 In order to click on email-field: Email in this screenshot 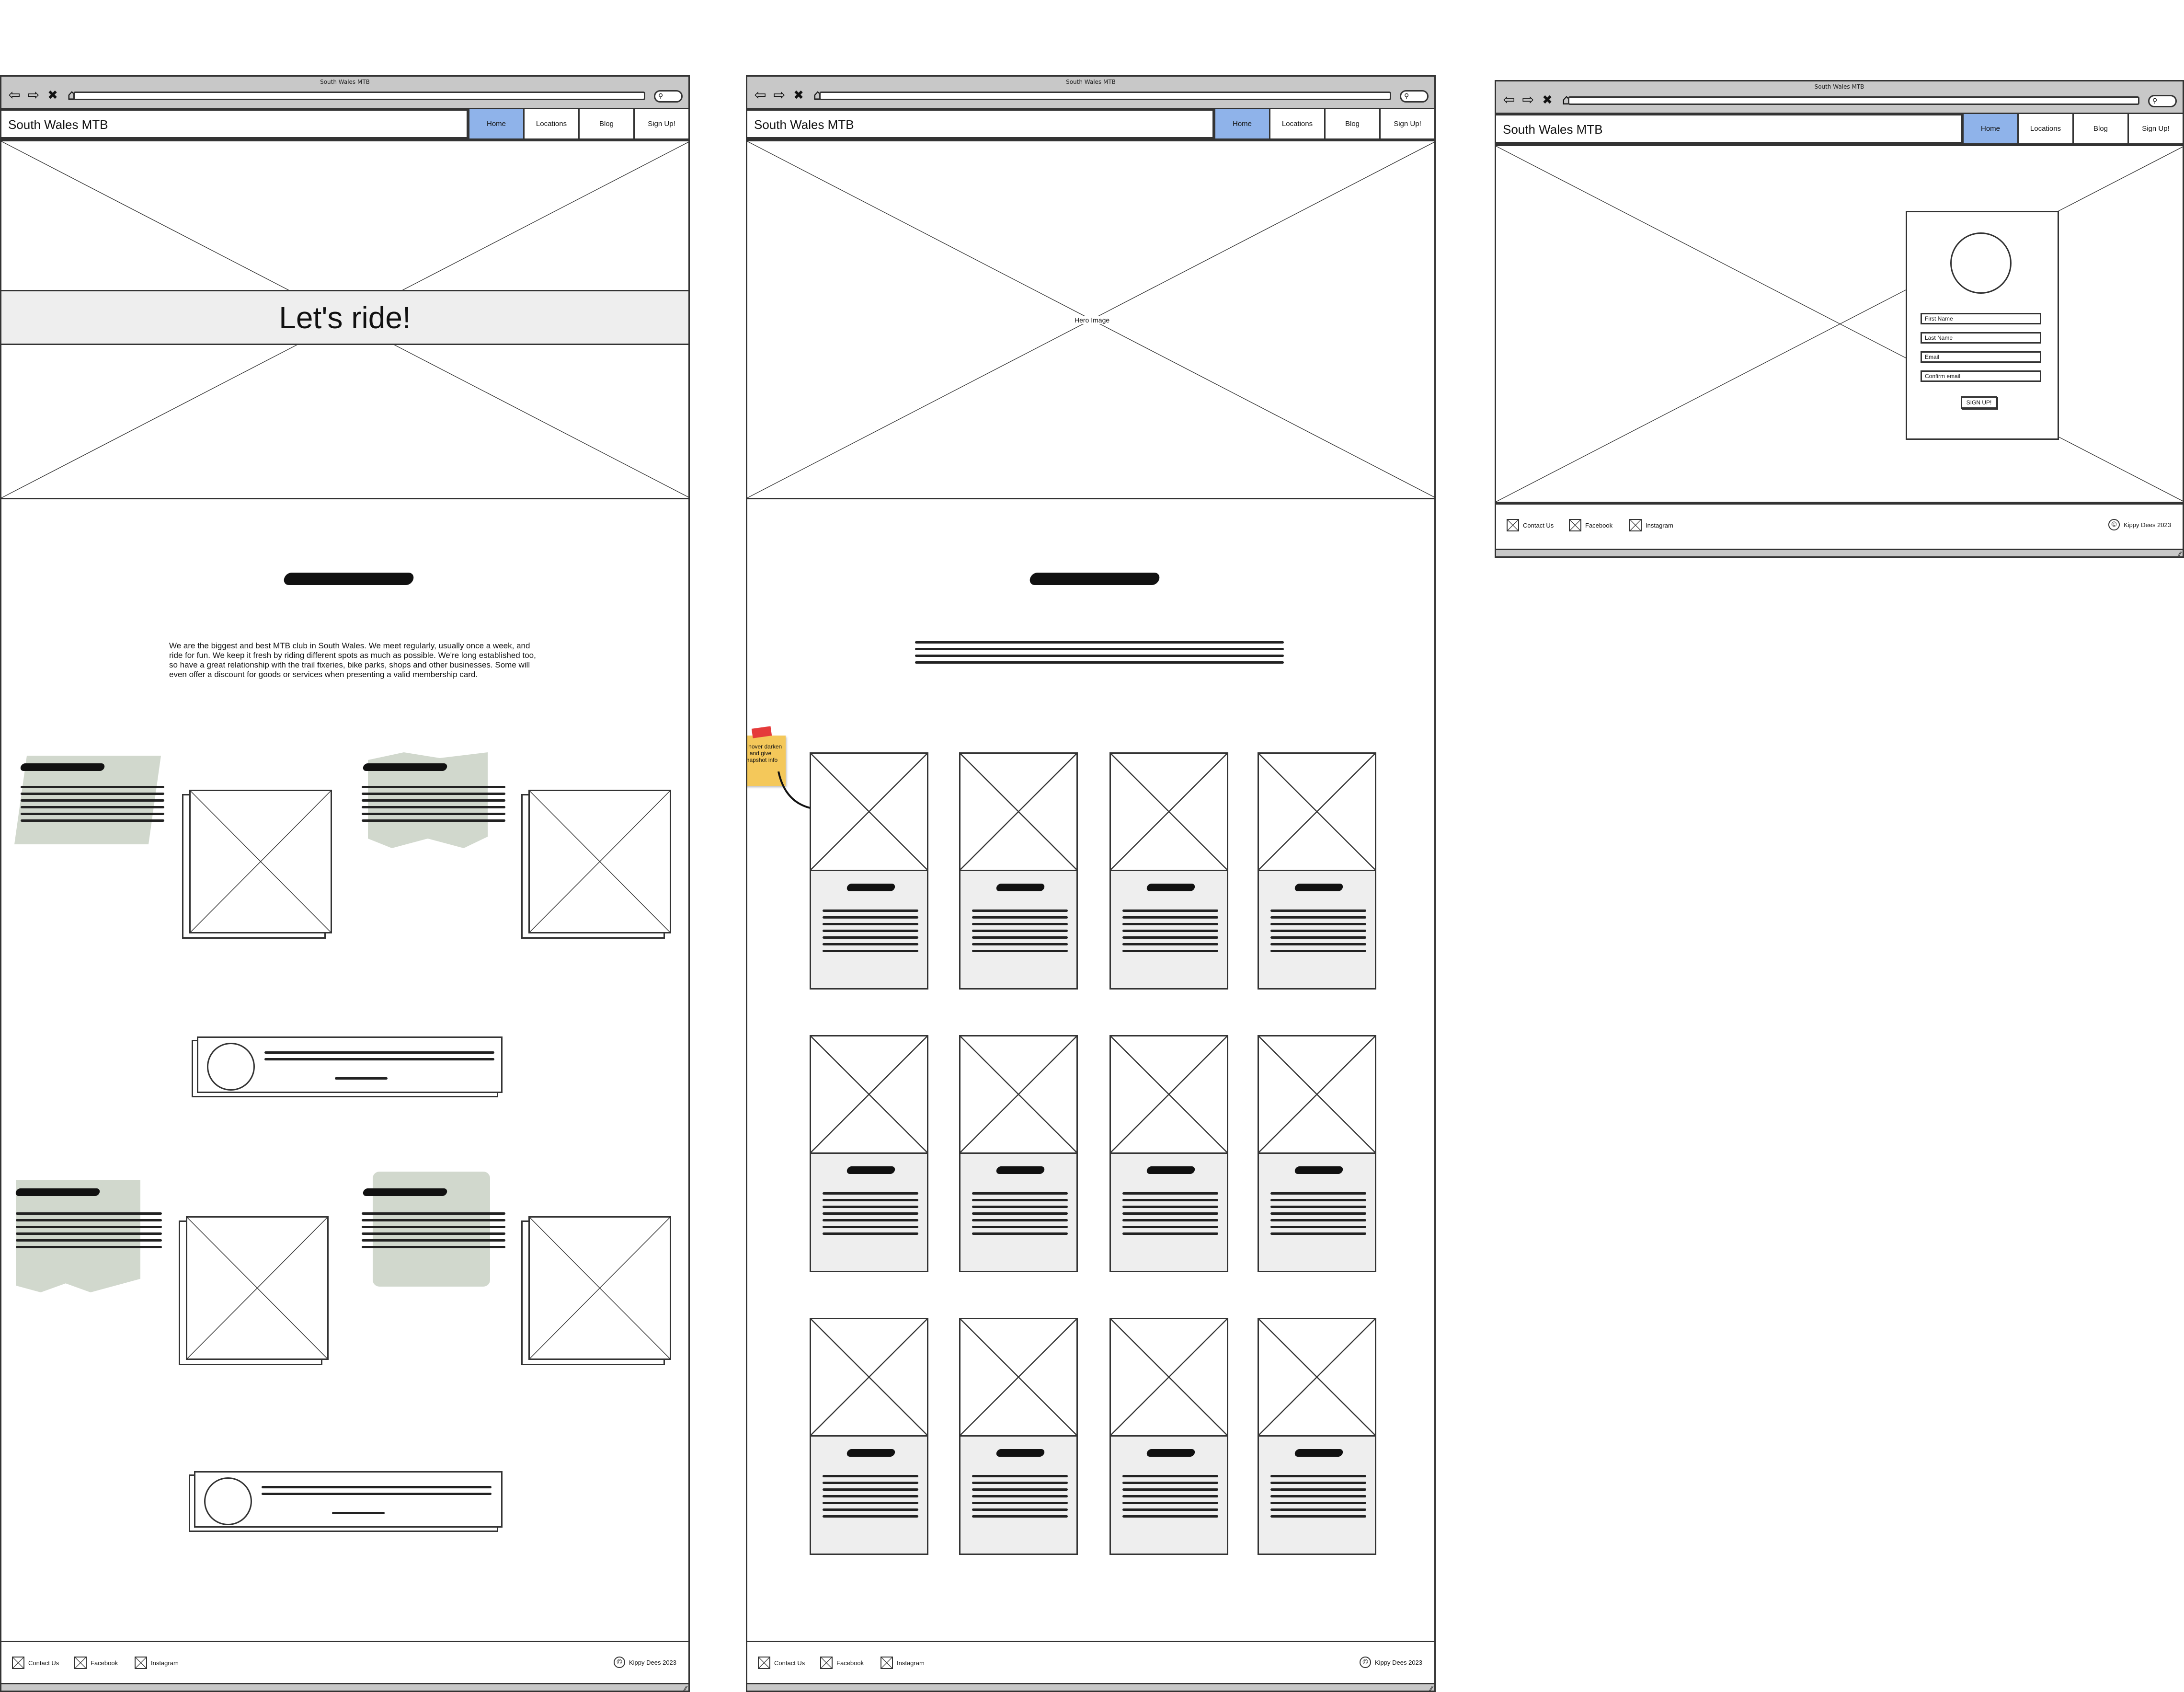, I will do `click(1981, 357)`.